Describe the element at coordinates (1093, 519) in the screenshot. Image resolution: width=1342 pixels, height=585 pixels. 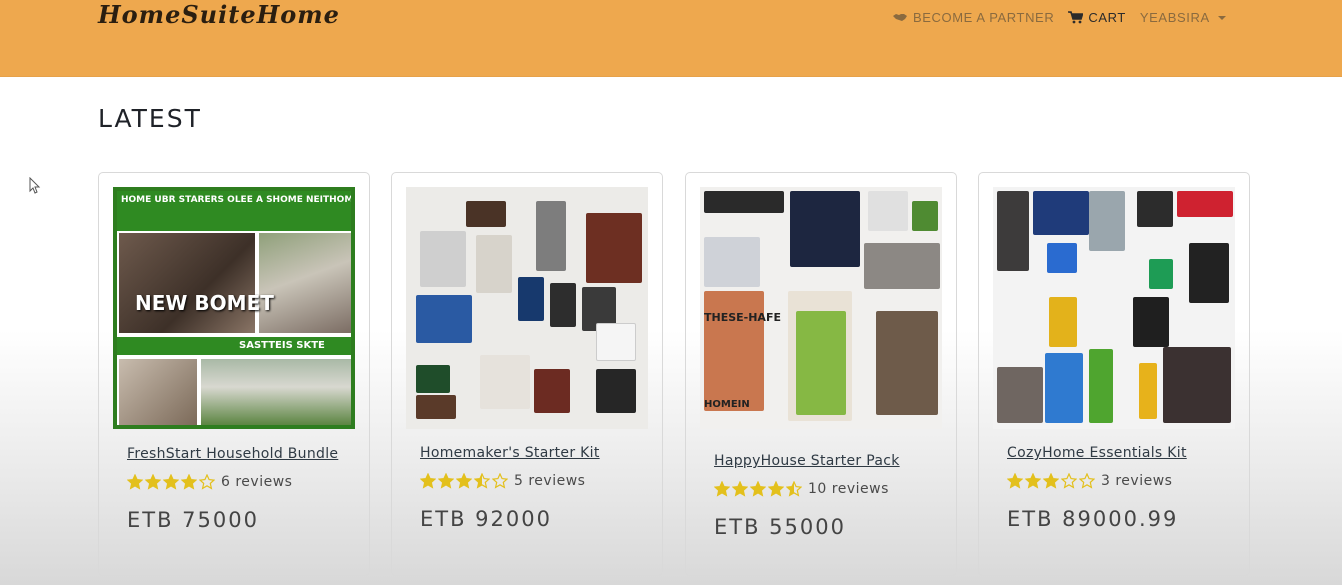
I see `product-price: ETB 89000.99` at that location.